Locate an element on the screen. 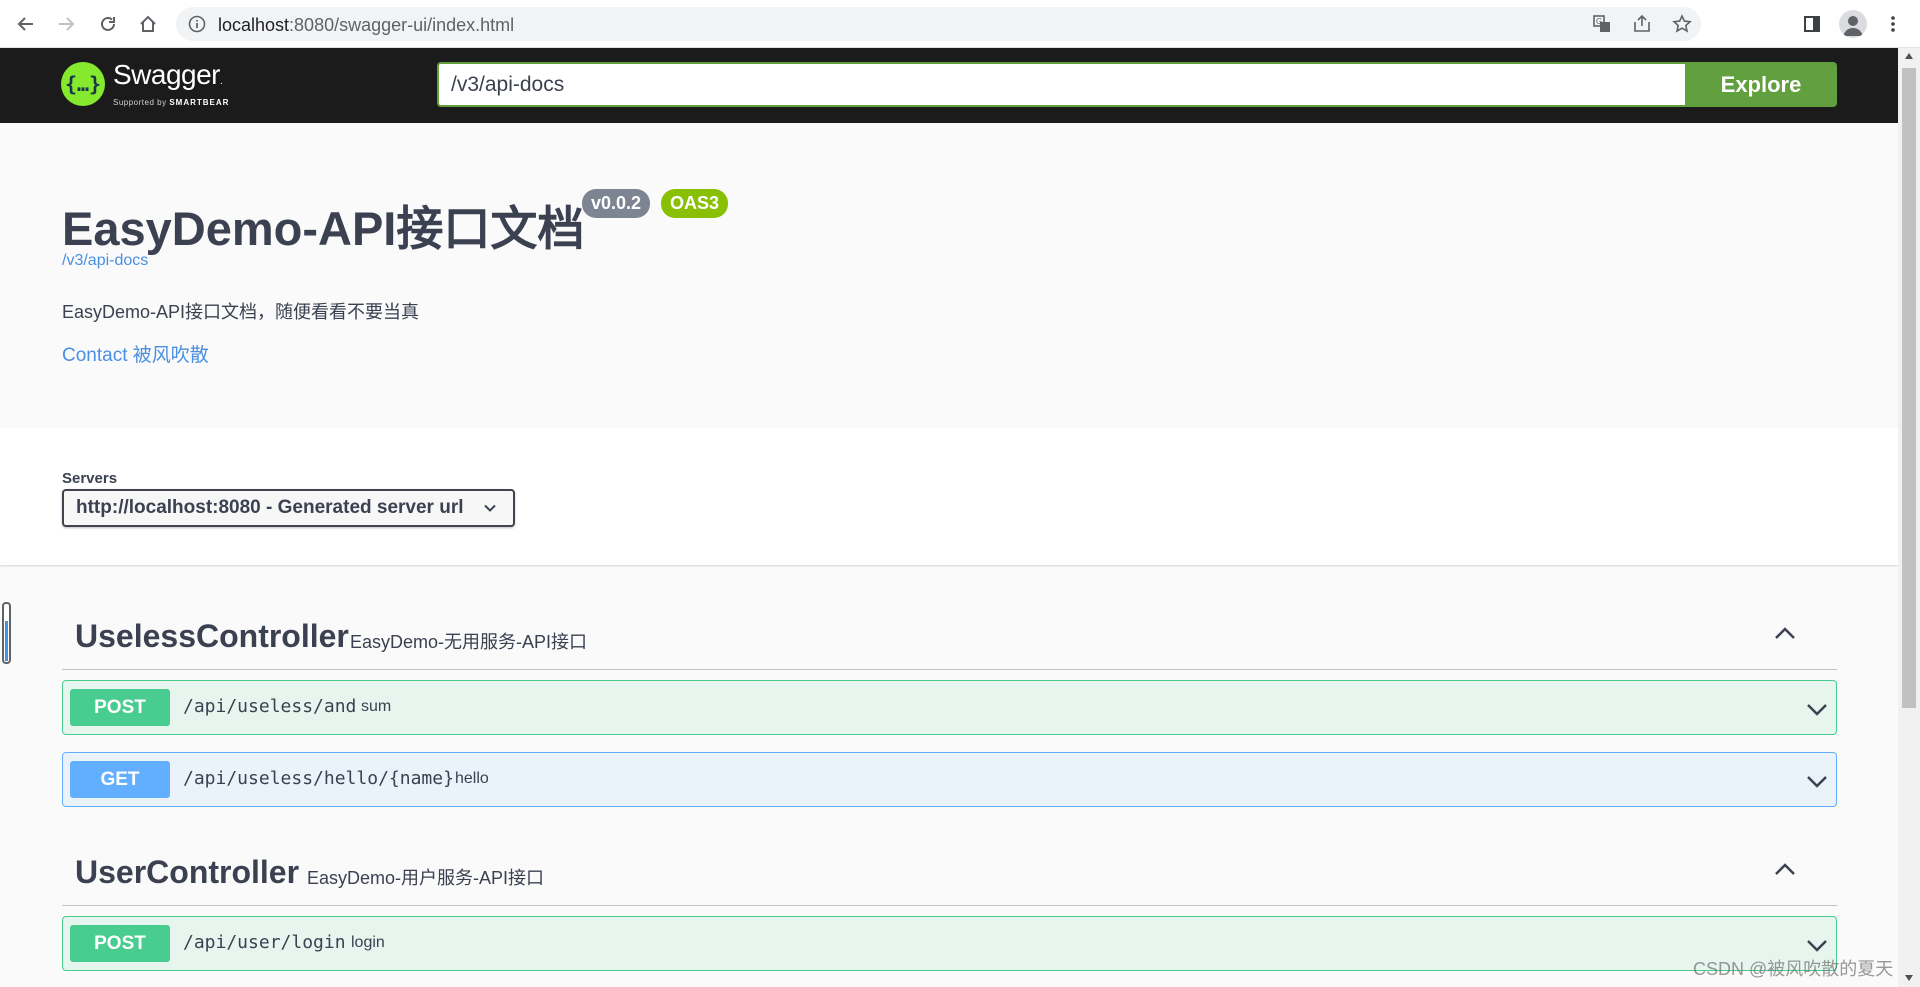 This screenshot has width=1920, height=987. address-bar: localhost:8080/swagger-ui/index.html G is located at coordinates (938, 24).